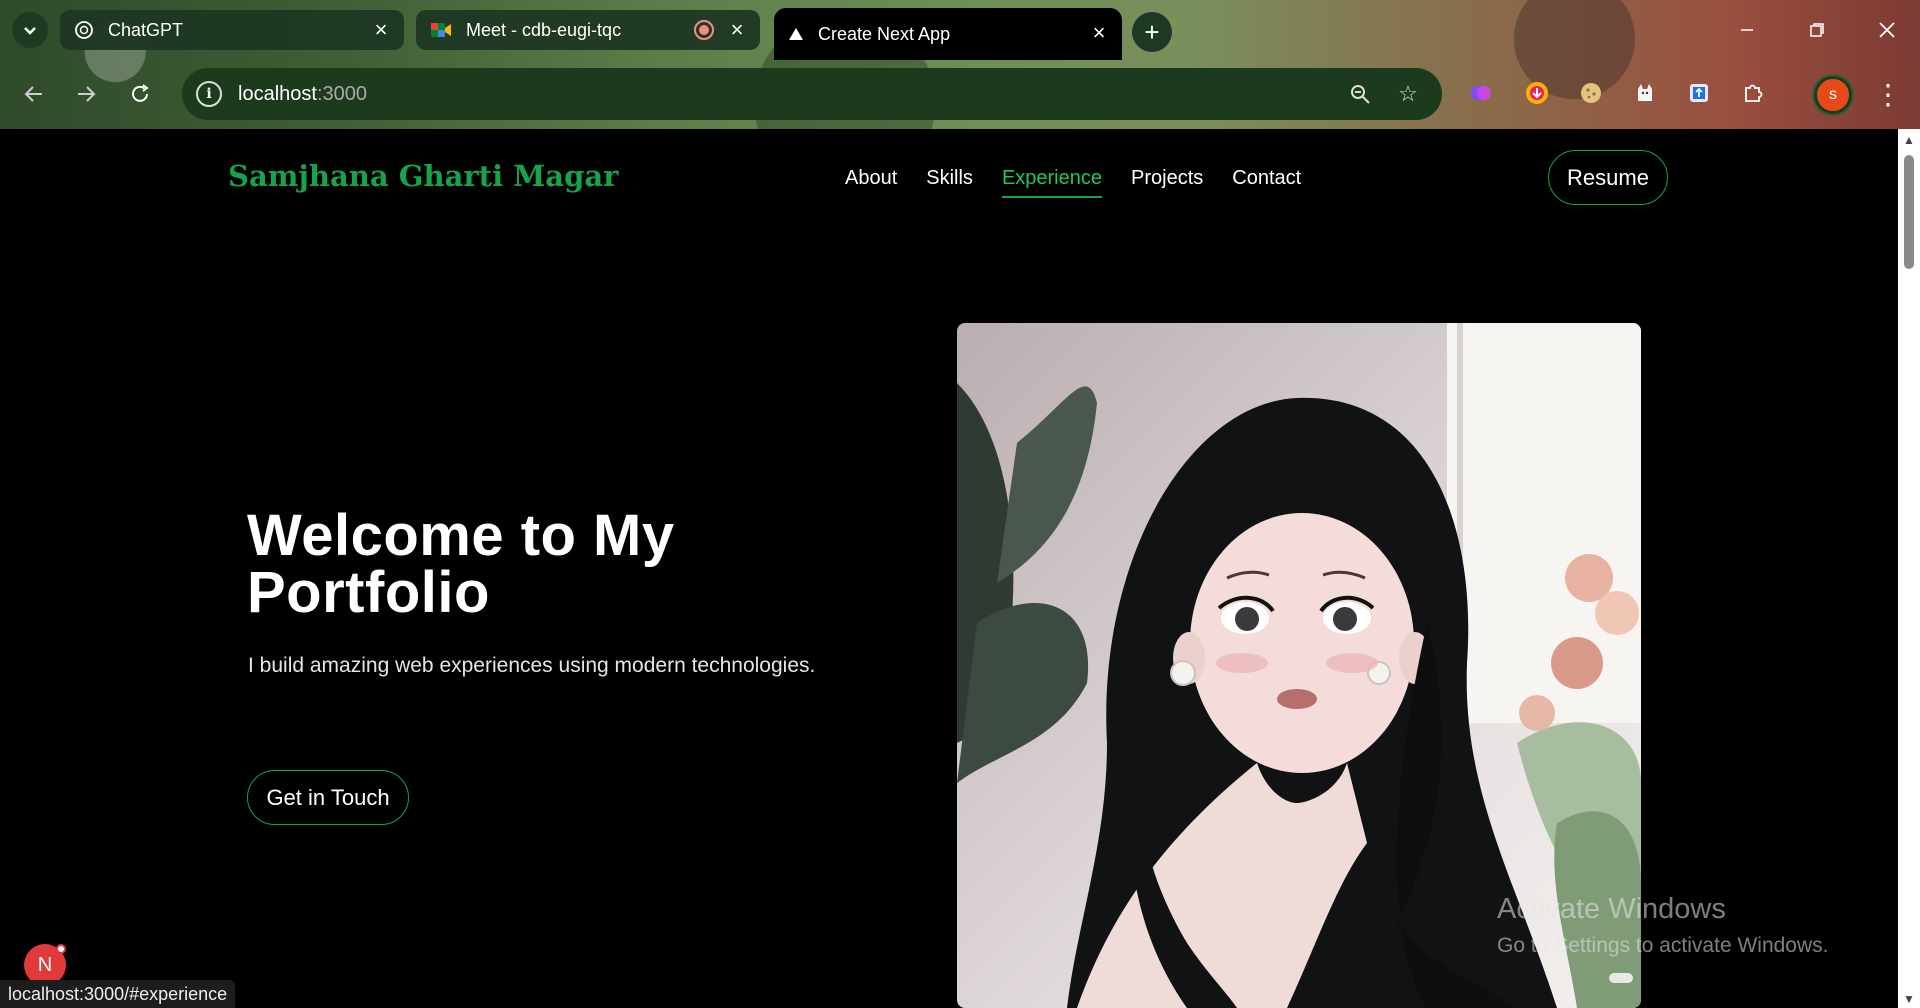  I want to click on tab-meet: Meet - cdb-eugi-tqc ×, so click(588, 30).